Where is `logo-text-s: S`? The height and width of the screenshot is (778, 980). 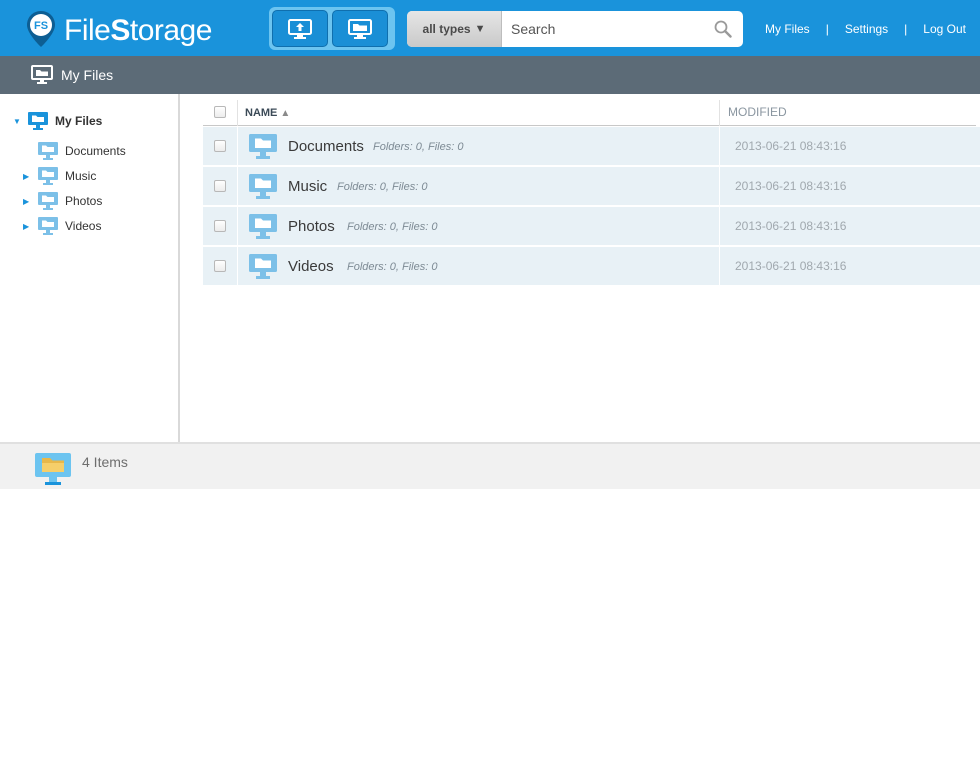 logo-text-s: S is located at coordinates (120, 30).